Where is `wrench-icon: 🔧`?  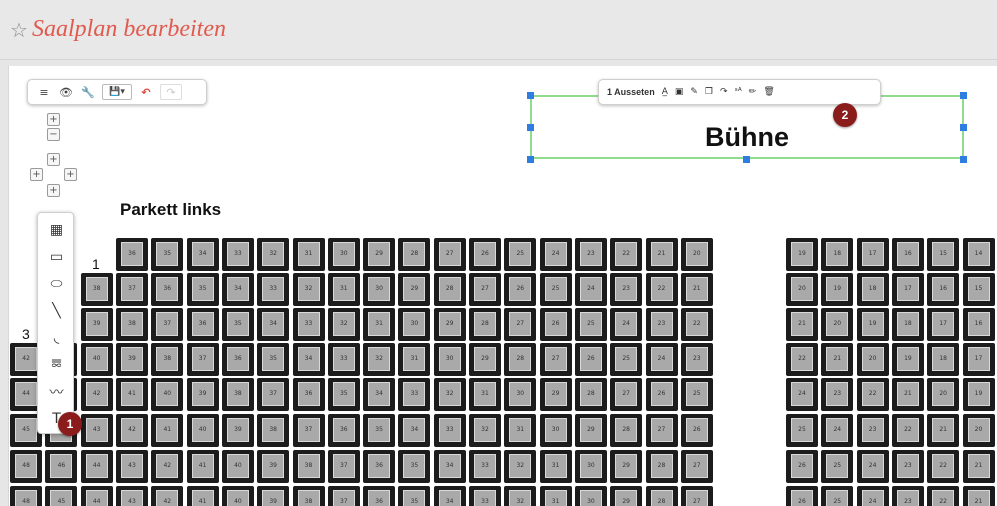 wrench-icon: 🔧 is located at coordinates (88, 92).